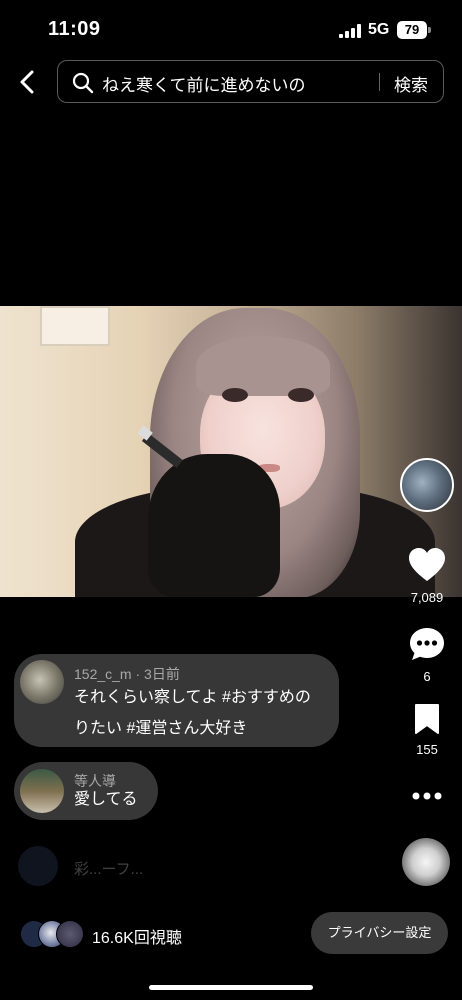 The image size is (462, 1000). I want to click on bookmark-icon, so click(427, 719).